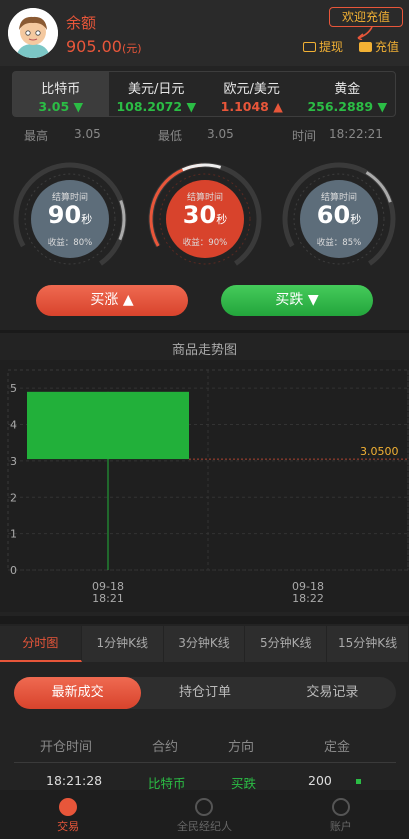 This screenshot has height=839, width=409. What do you see at coordinates (365, 46) in the screenshot?
I see `wallet-icon` at bounding box center [365, 46].